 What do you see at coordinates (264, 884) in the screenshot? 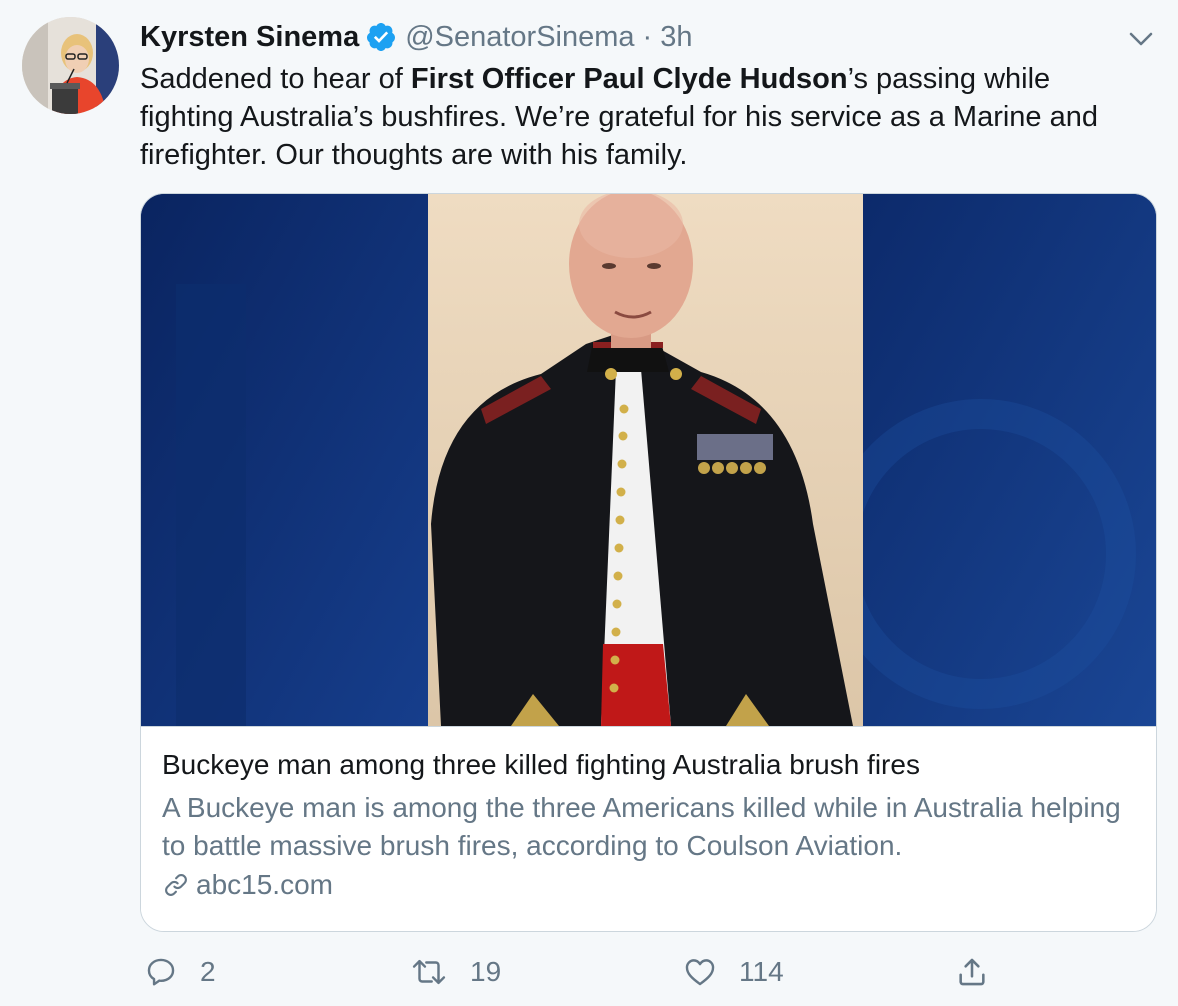
I see `card-domain-text: abc15.com` at bounding box center [264, 884].